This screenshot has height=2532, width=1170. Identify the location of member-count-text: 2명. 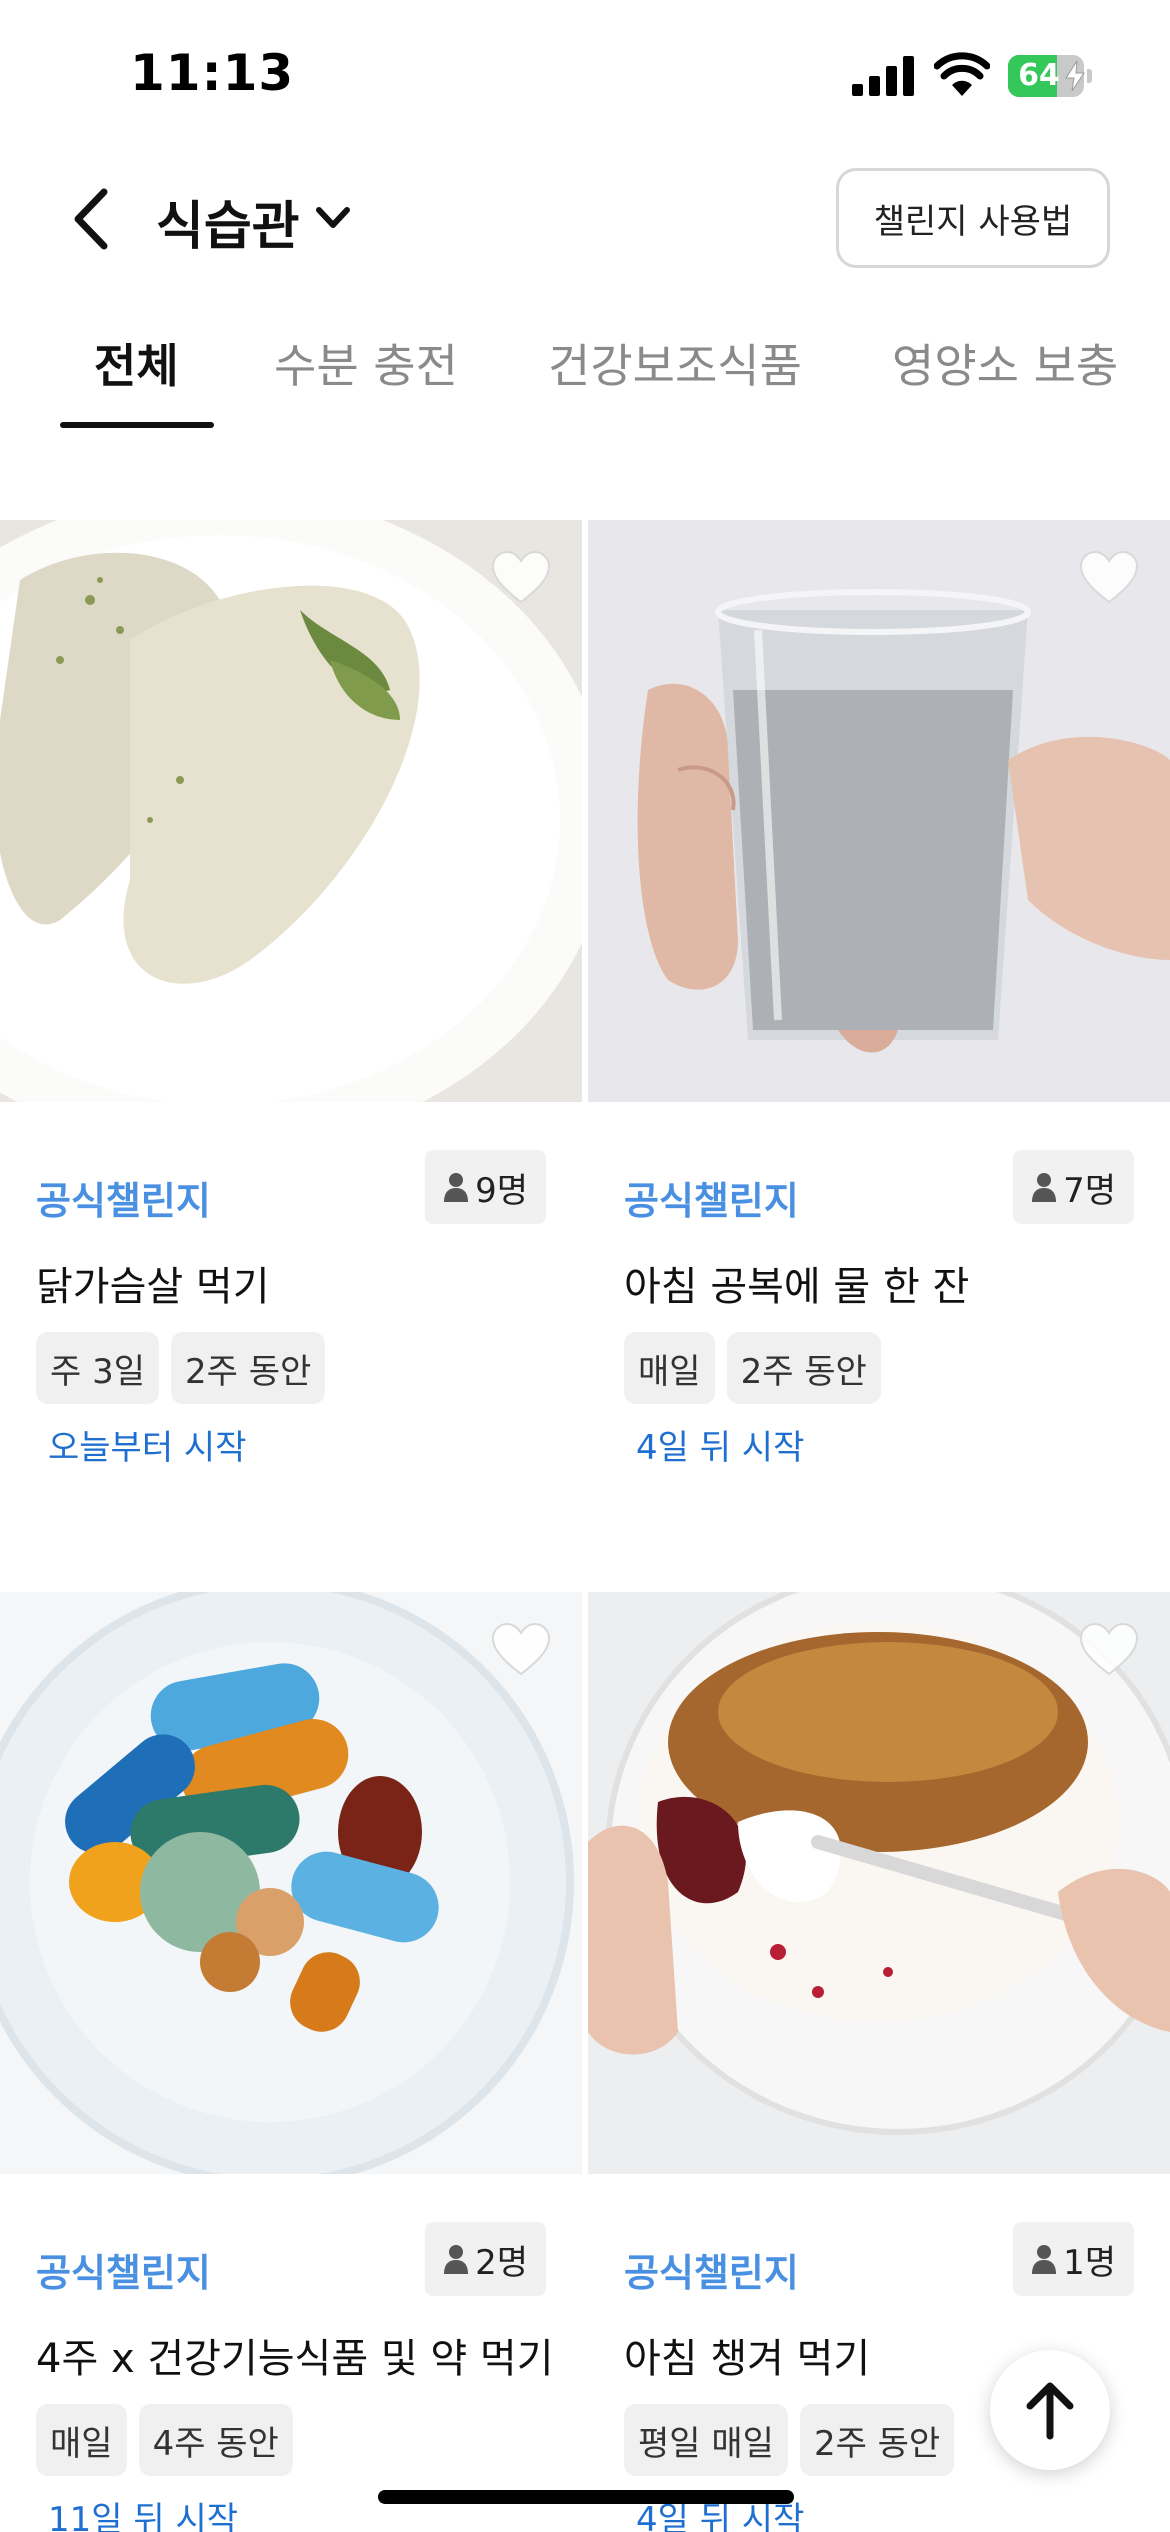
(501, 2262).